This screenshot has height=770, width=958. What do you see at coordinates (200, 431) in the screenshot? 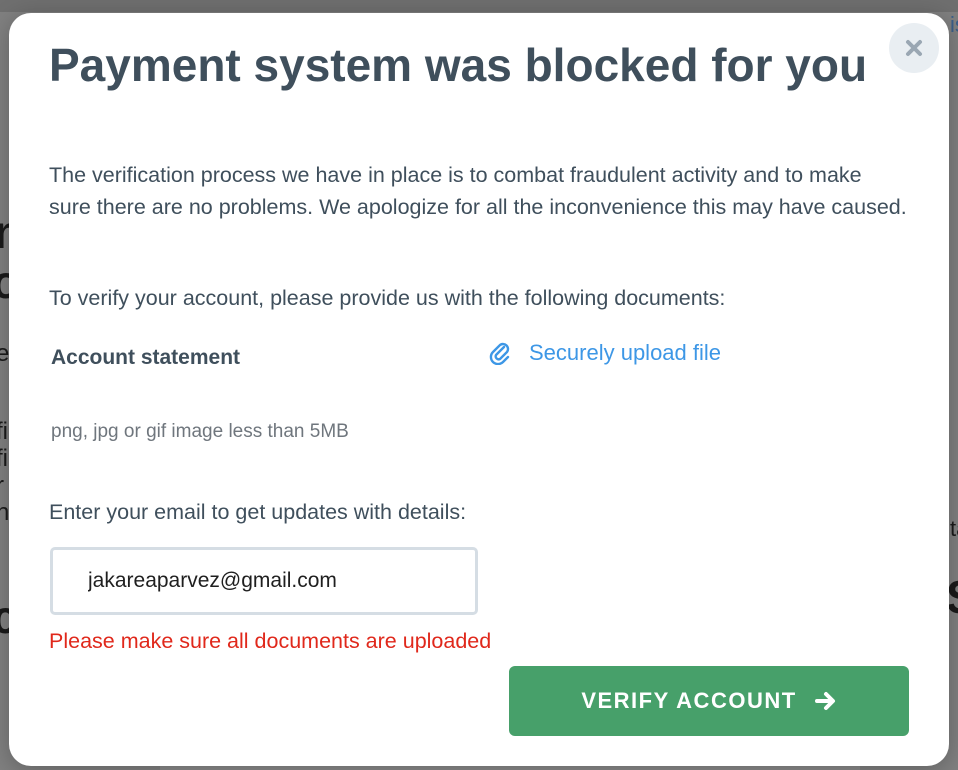
I see `file-type-hint: png, jpg or gif image less than 5MB` at bounding box center [200, 431].